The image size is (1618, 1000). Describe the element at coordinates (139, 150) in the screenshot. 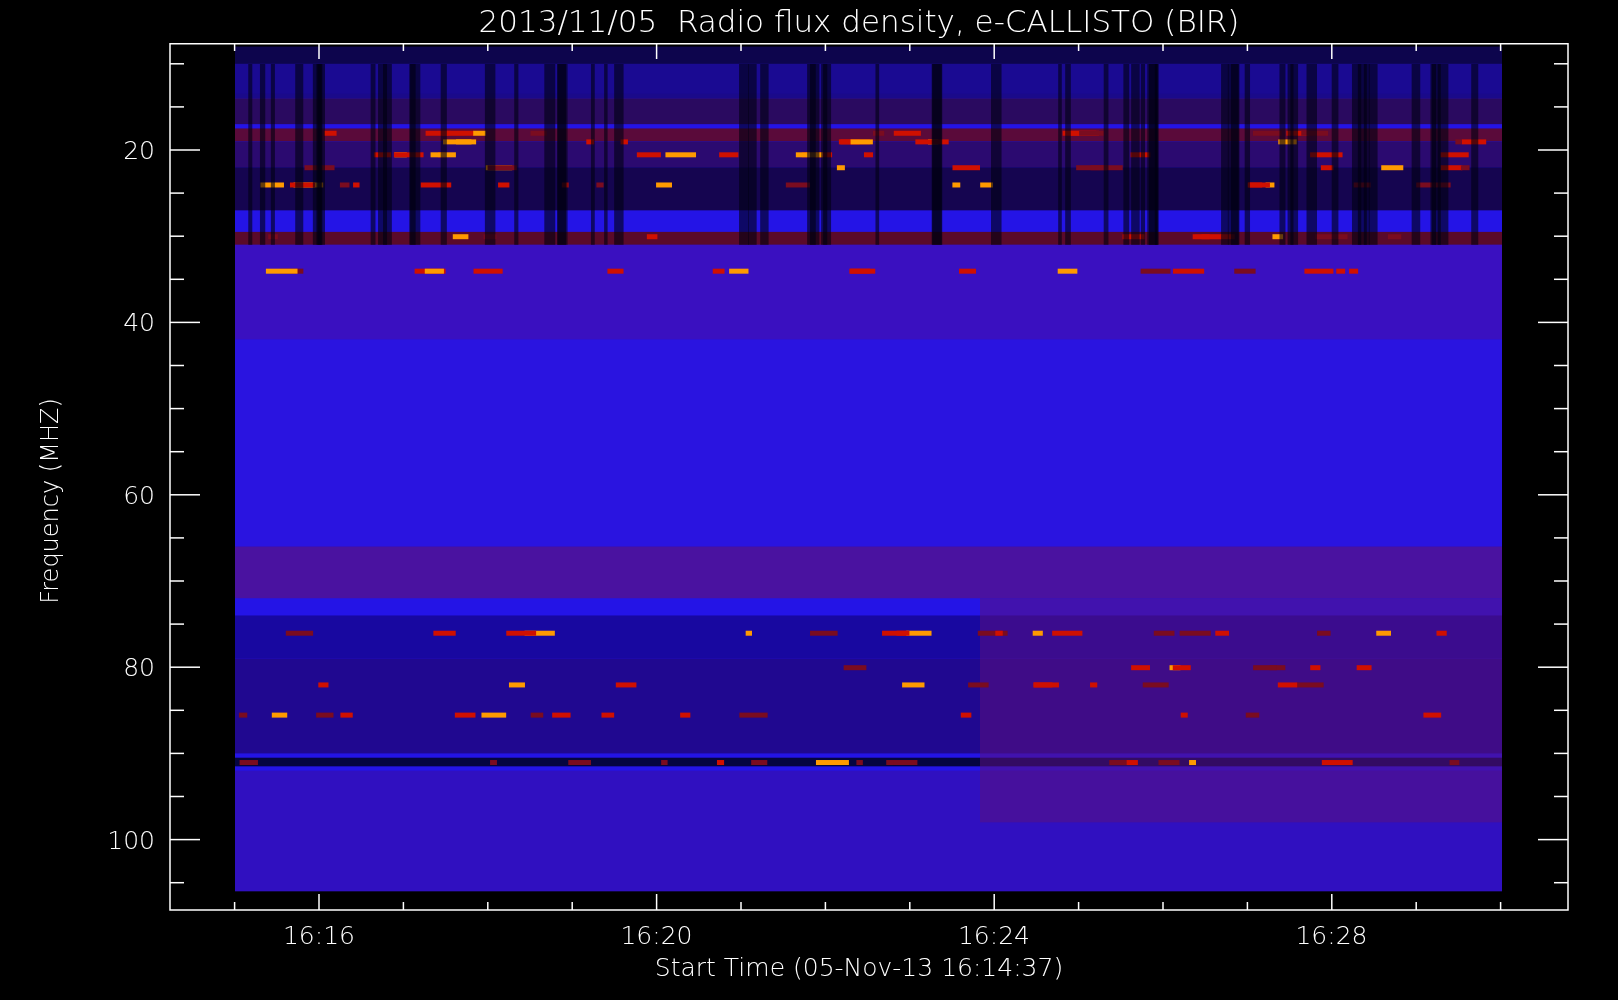

I see `y-tick-label: 20` at that location.